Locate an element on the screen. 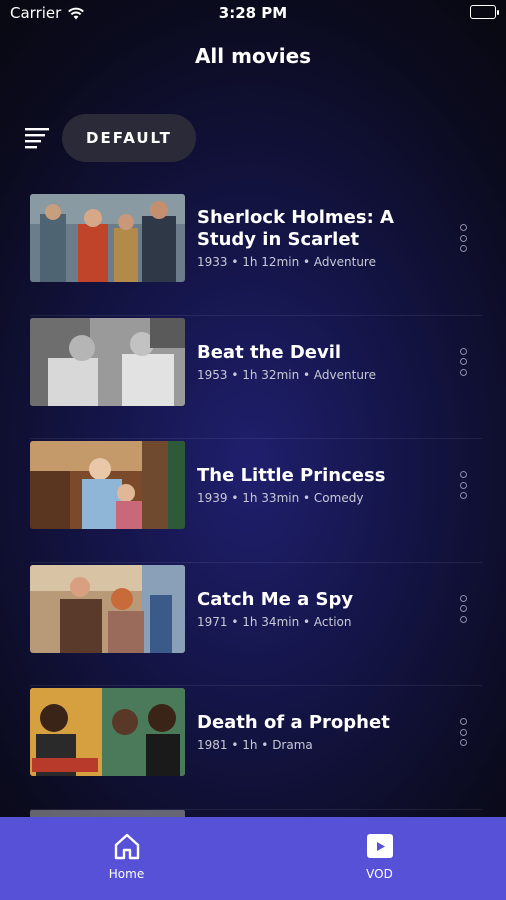 The image size is (506, 900). movie-info: Catch Me a Spy 1971 • 1h 34min • Action is located at coordinates (317, 609).